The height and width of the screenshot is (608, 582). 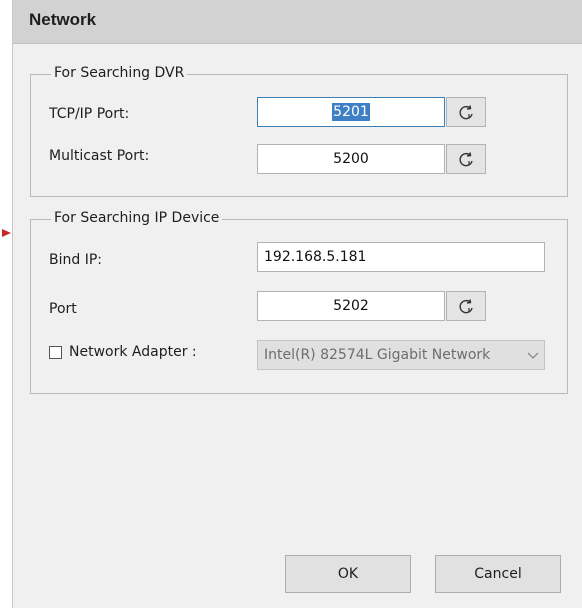 I want to click on dialog-titlebar: Network, so click(x=297, y=22).